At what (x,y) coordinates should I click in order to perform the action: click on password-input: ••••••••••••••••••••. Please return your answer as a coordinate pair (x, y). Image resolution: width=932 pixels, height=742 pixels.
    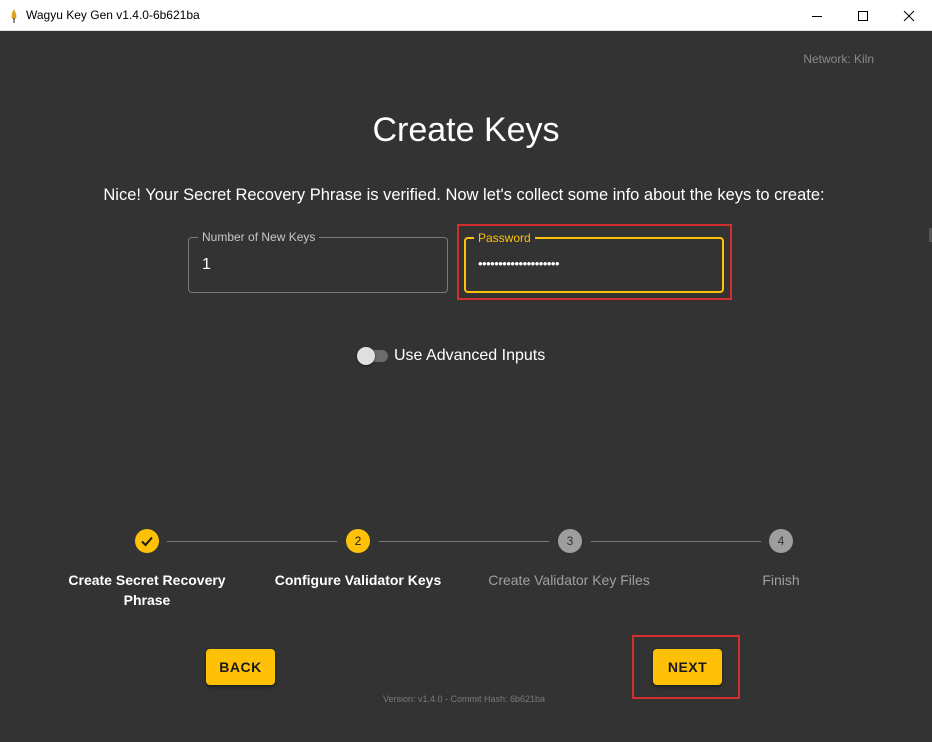
    Looking at the image, I should click on (519, 263).